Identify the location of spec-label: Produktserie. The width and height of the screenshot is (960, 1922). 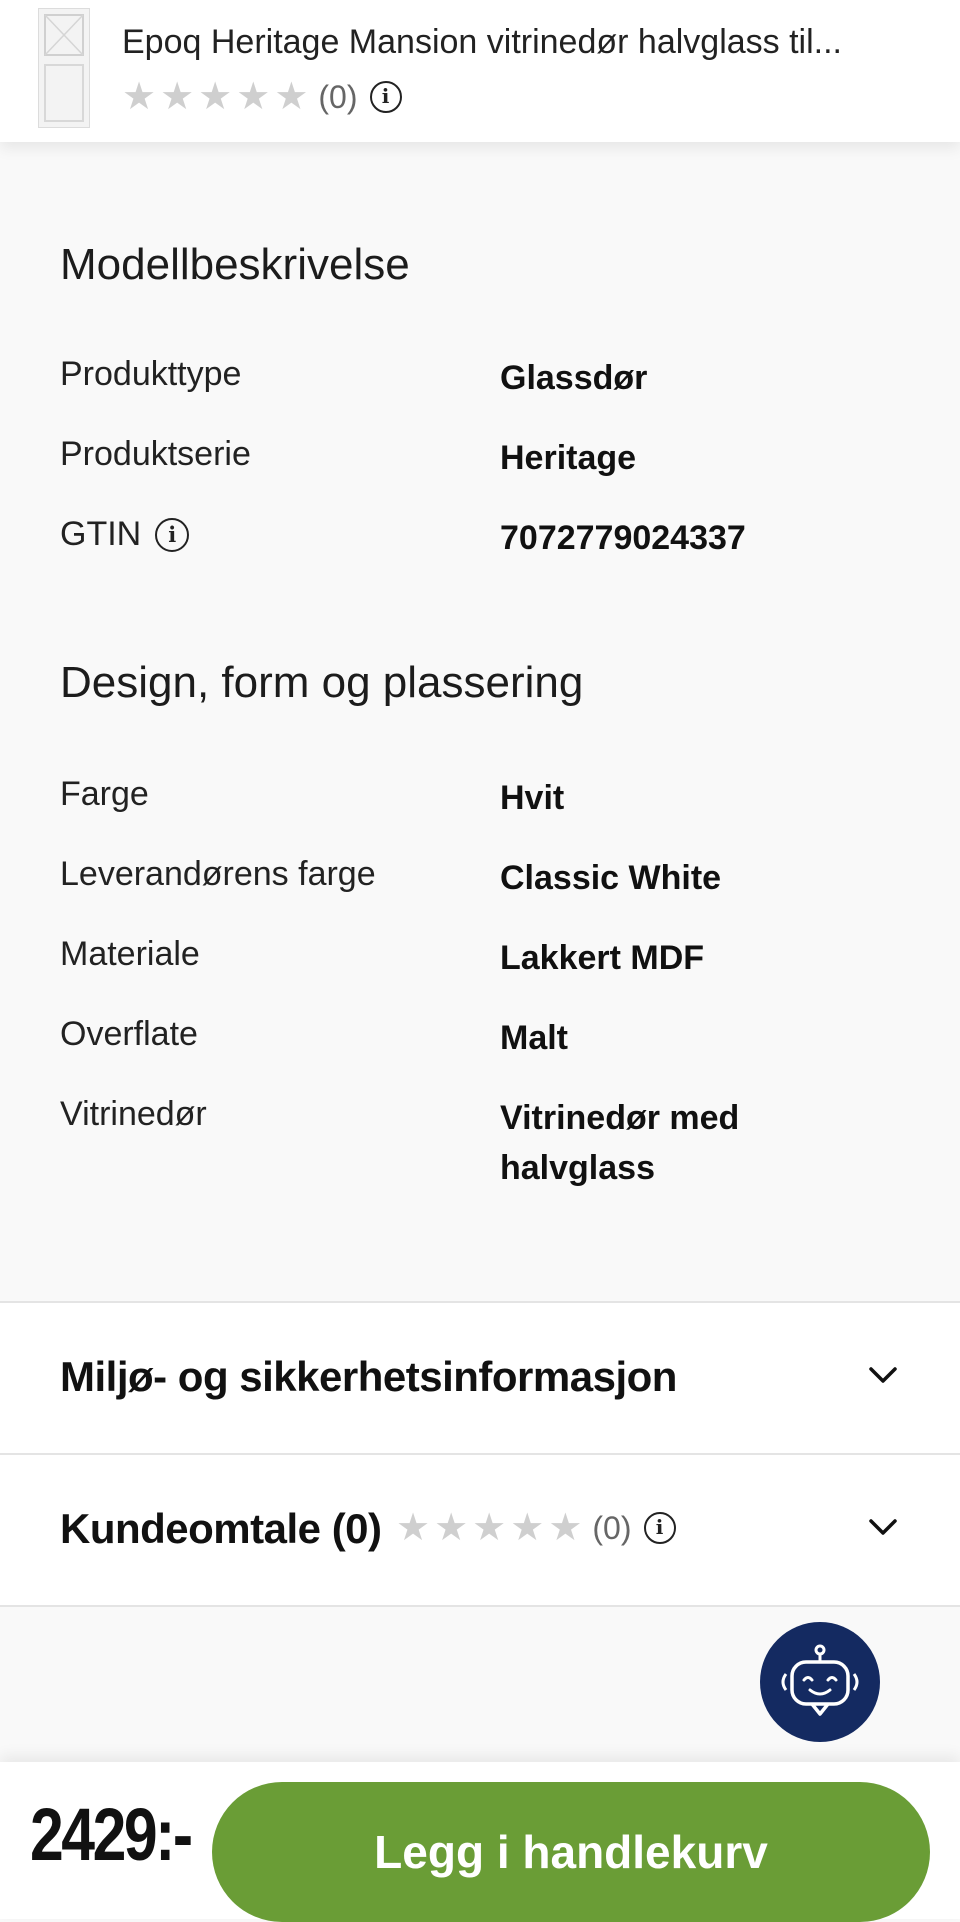
(155, 454).